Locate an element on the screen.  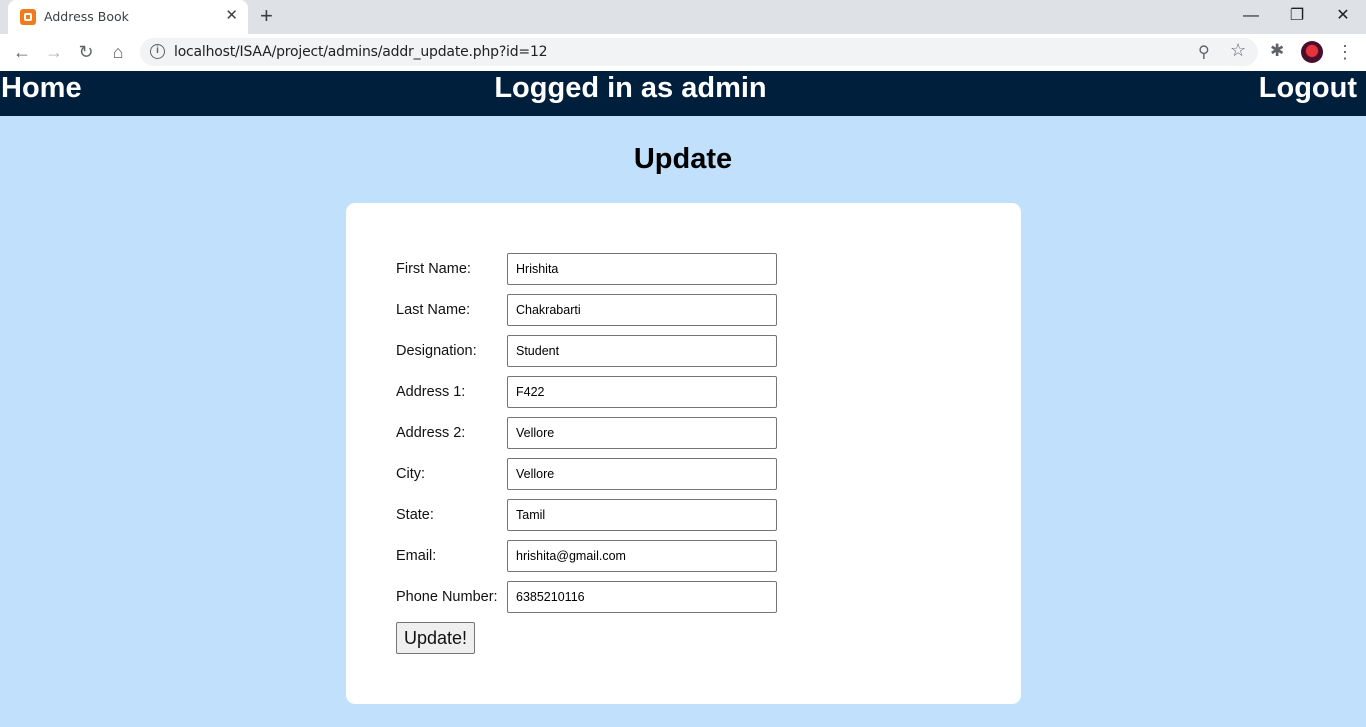
window-restore-icon: ❐ is located at coordinates (1297, 16).